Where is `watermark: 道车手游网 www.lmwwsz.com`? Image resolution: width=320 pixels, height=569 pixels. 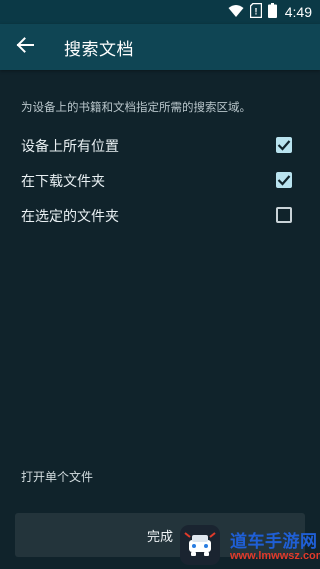 watermark: 道车手游网 www.lmwwsz.com is located at coordinates (249, 546).